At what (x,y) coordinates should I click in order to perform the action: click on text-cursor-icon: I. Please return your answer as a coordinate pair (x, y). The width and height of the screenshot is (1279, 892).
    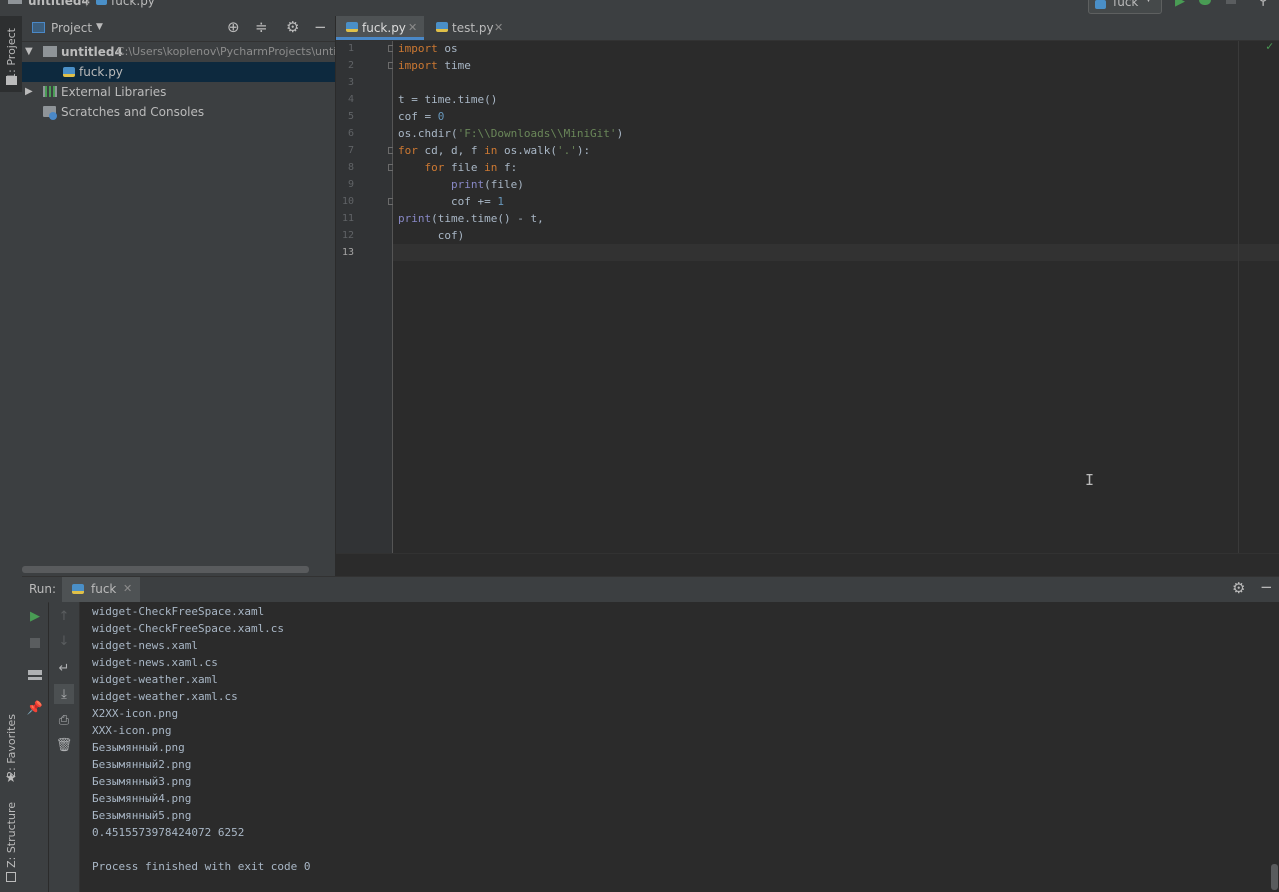
    Looking at the image, I should click on (1090, 480).